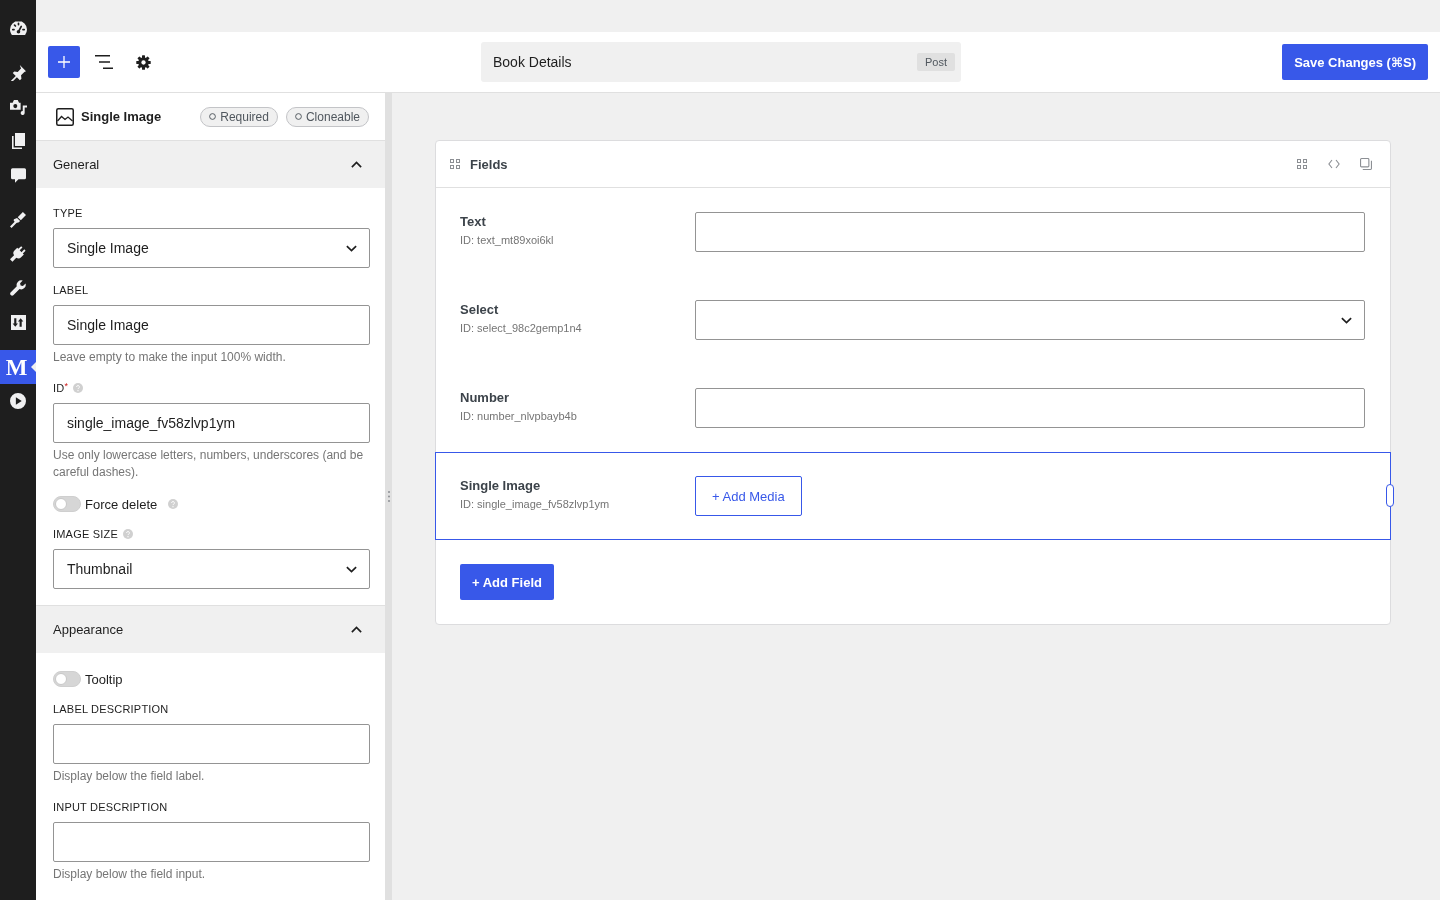  Describe the element at coordinates (18, 28) in the screenshot. I see `gauge-icon` at that location.